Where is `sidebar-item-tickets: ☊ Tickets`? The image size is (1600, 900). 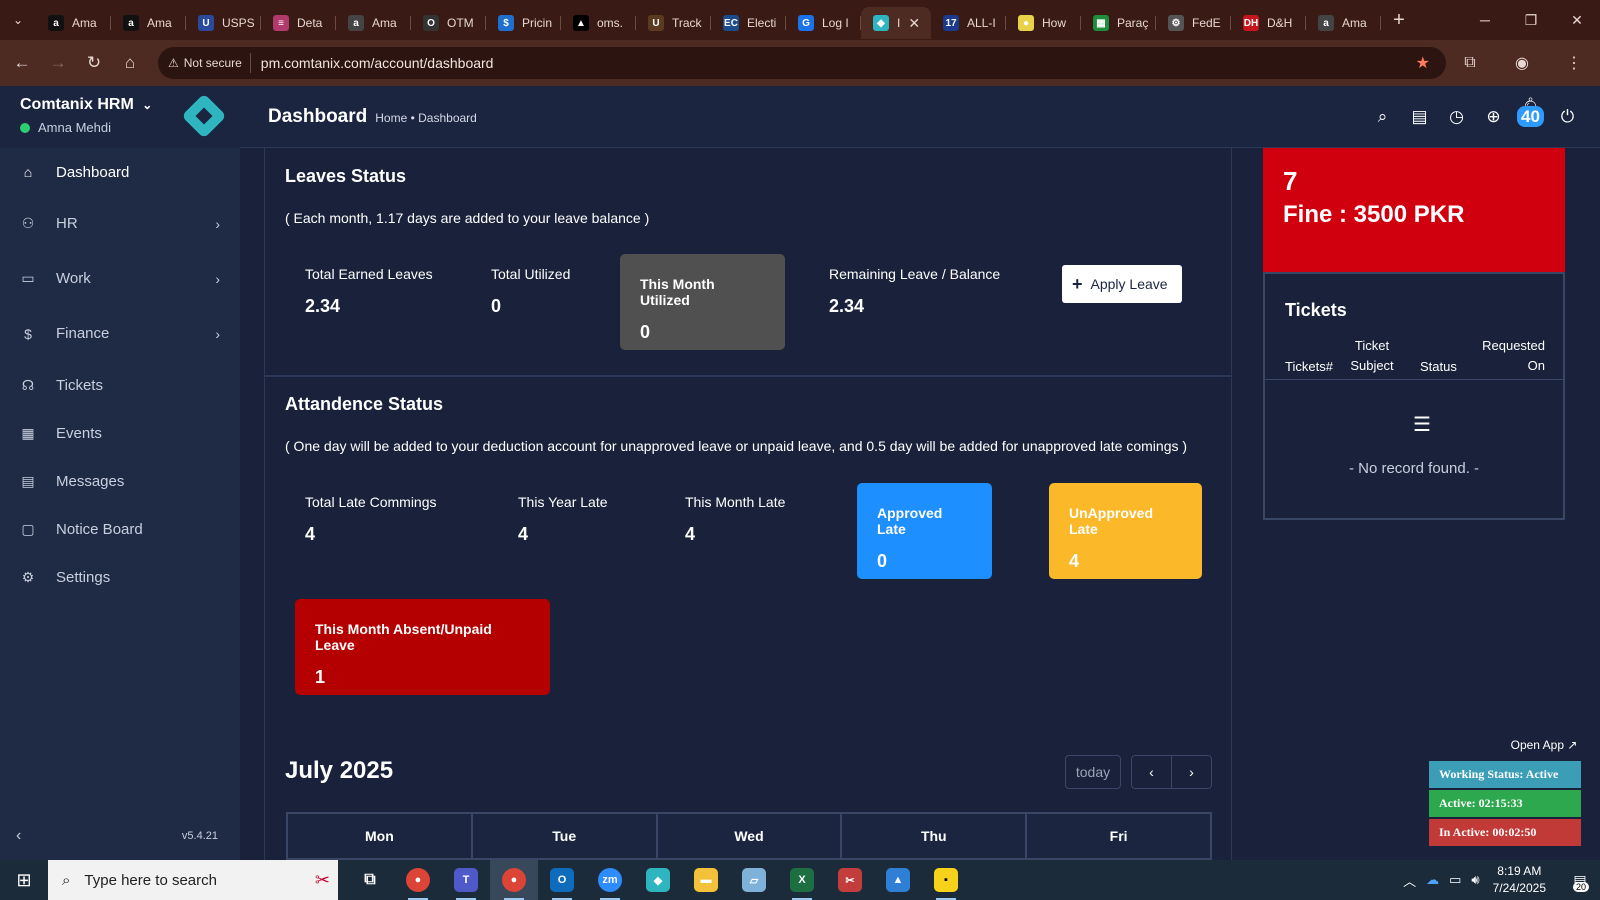
sidebar-item-tickets: ☊ Tickets is located at coordinates (120, 385).